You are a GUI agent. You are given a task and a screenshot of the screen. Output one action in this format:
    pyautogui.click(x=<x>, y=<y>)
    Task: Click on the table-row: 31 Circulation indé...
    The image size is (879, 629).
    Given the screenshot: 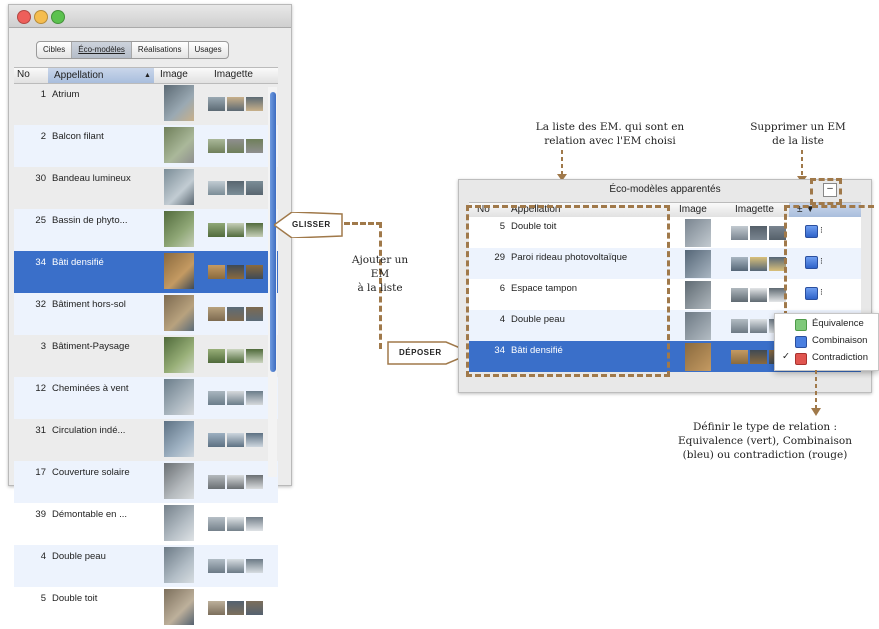 What is the action you would take?
    pyautogui.click(x=146, y=440)
    